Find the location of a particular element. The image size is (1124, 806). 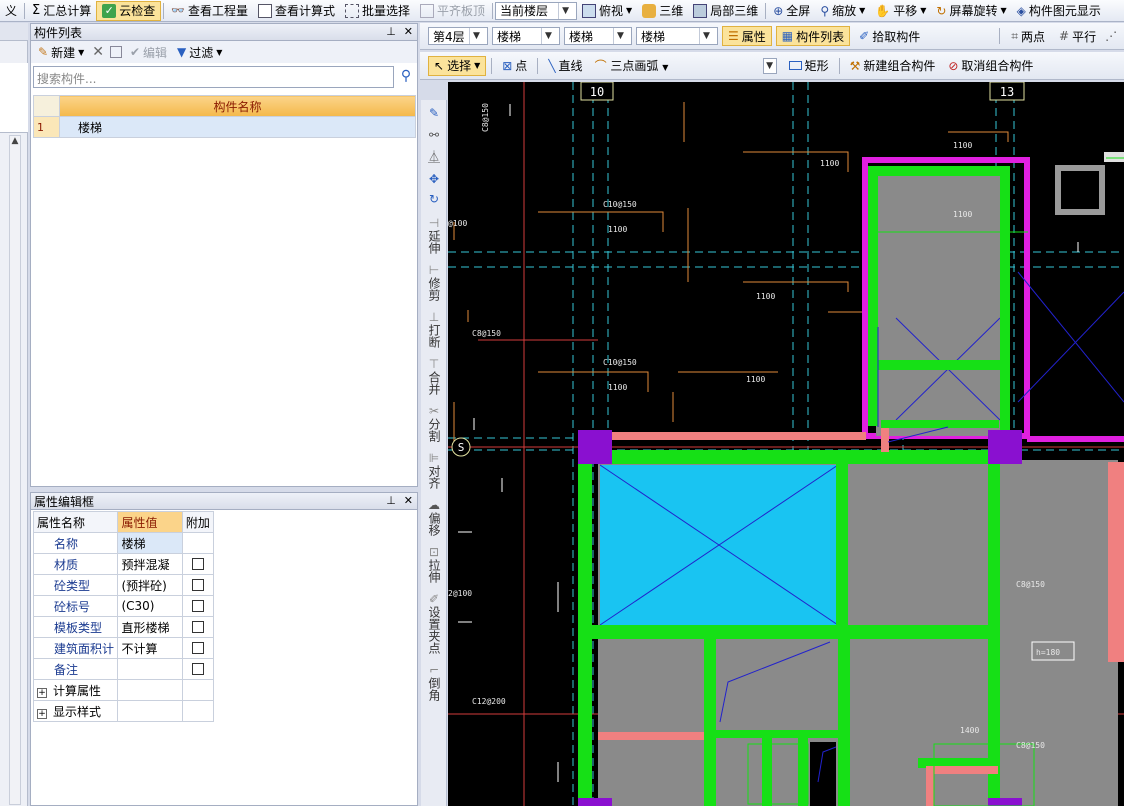

fullscreen-button: ⊕ 全屏 is located at coordinates (791, 11).